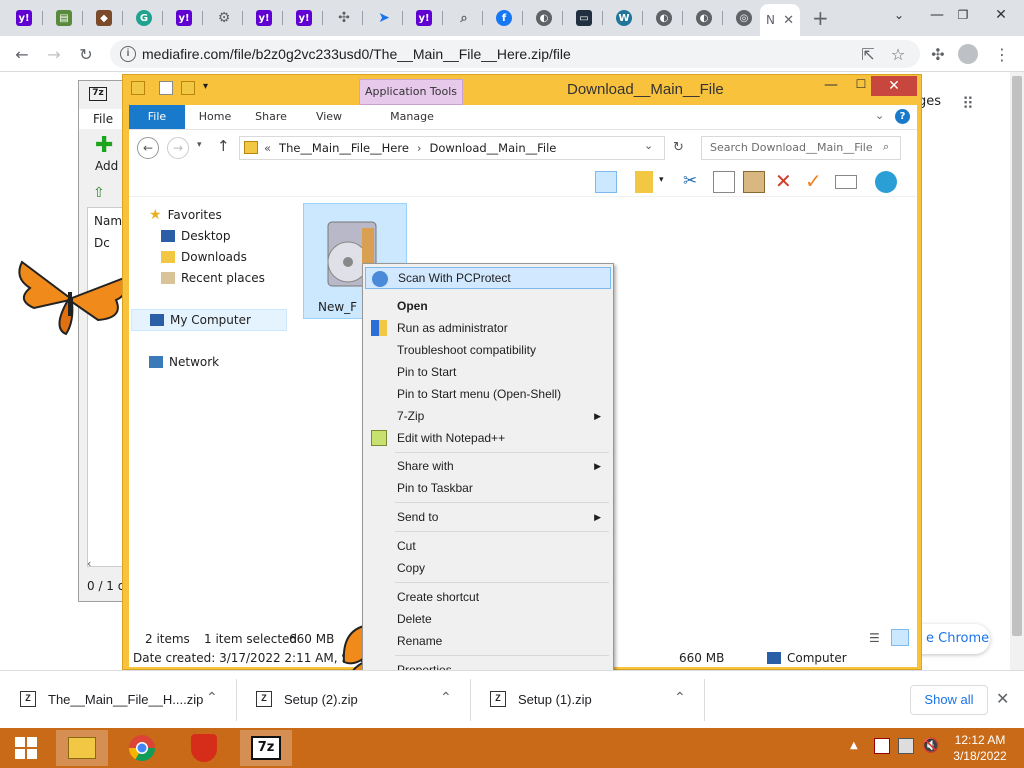 This screenshot has width=1024, height=768. Describe the element at coordinates (488, 466) in the screenshot. I see `menu-item-share-with: Share with ▶` at that location.